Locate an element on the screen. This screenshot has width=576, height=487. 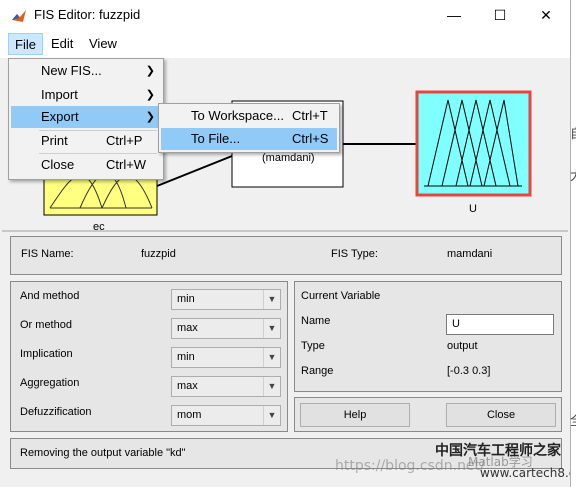
close-shortcut: Ctrl+W is located at coordinates (126, 164).